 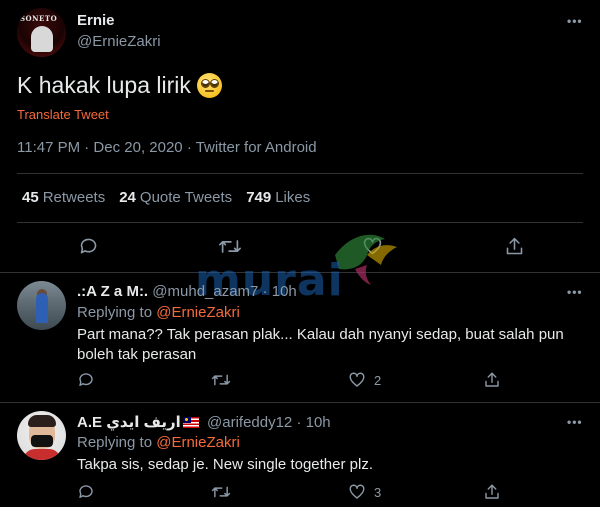 What do you see at coordinates (74, 197) in the screenshot?
I see `retweets-label: Retweets` at bounding box center [74, 197].